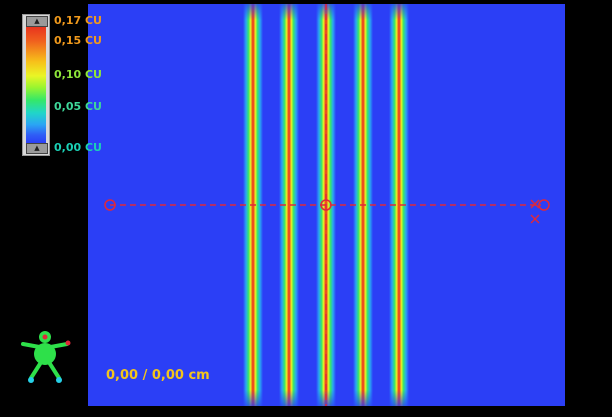 This screenshot has width=612, height=417. I want to click on legend-label: 0,05 CU, so click(78, 106).